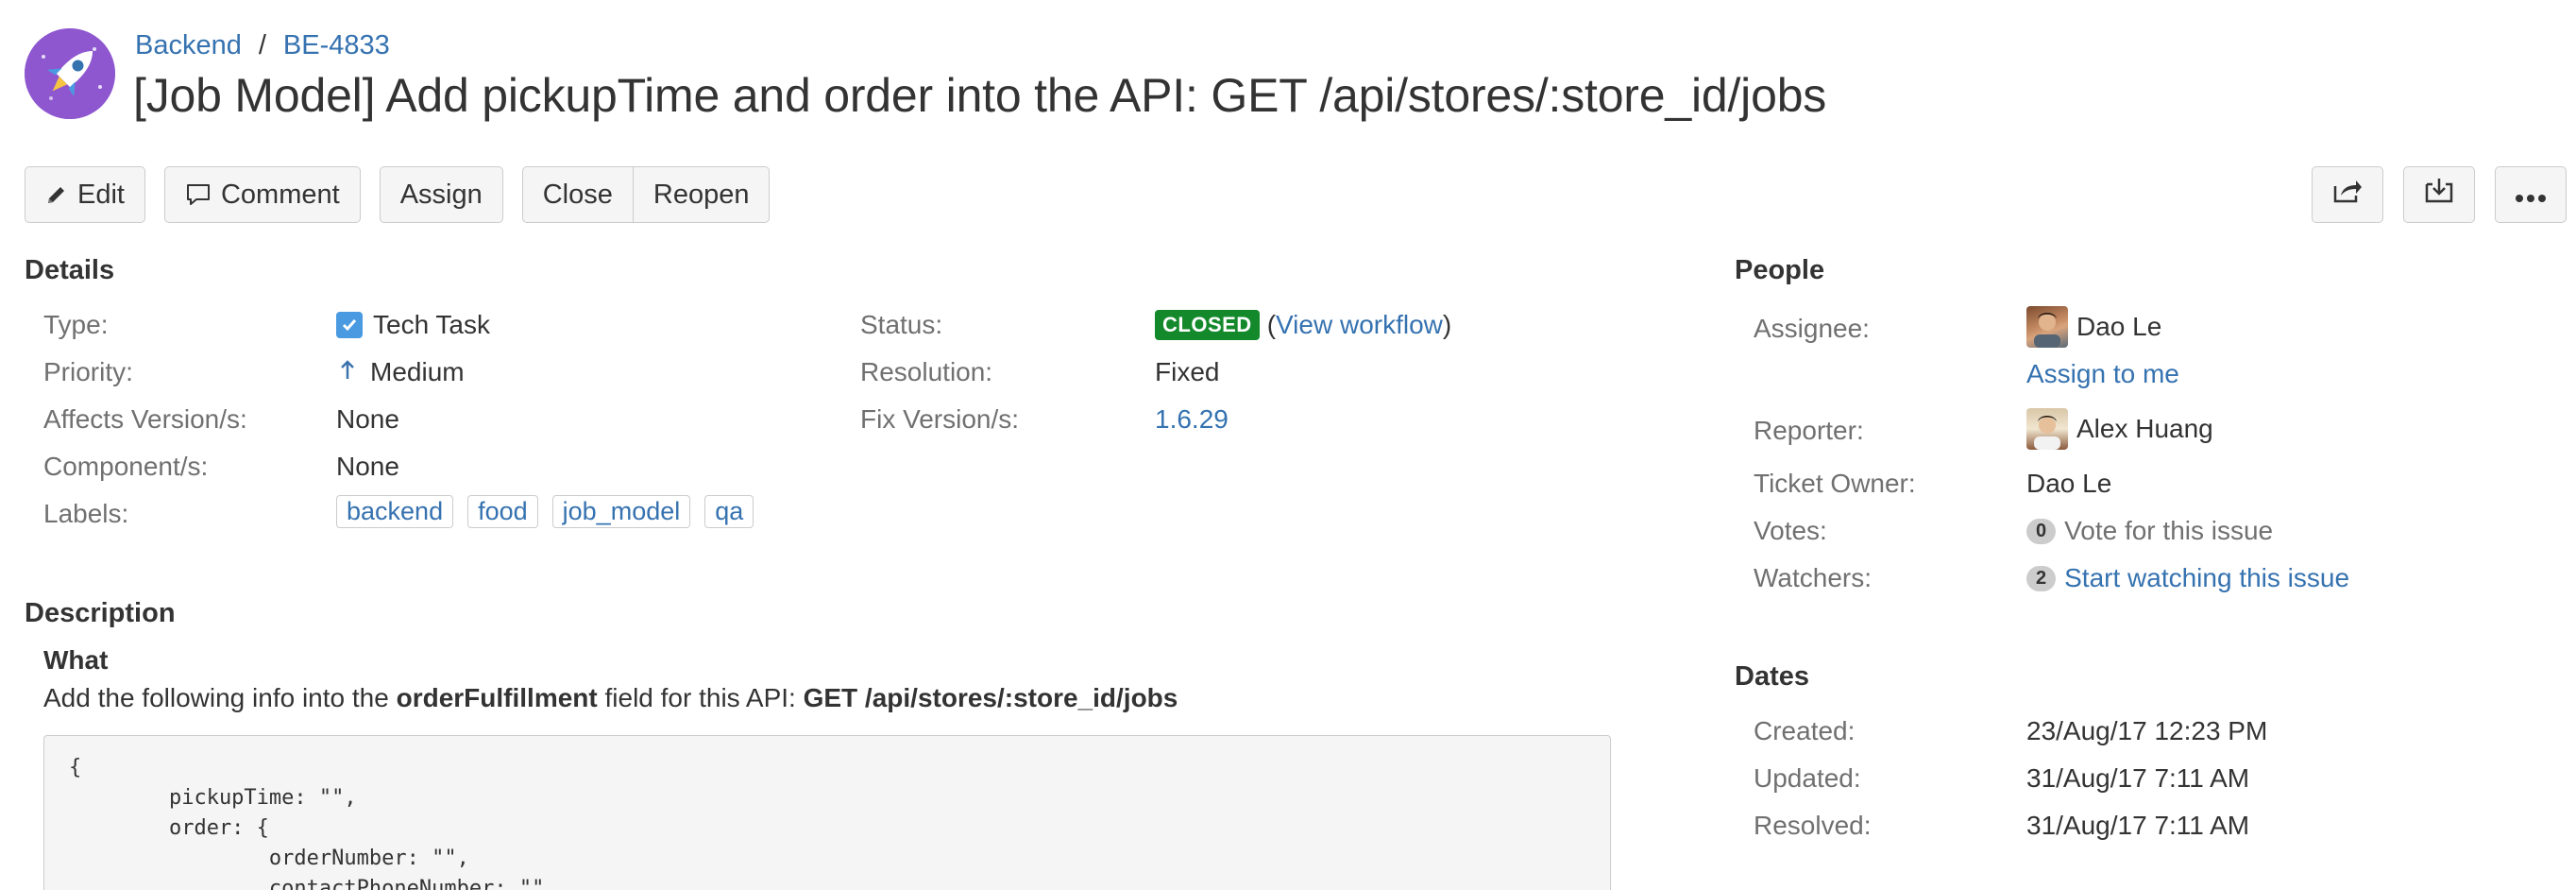 Image resolution: width=2576 pixels, height=890 pixels. Describe the element at coordinates (70, 270) in the screenshot. I see `details-heading: Details` at that location.